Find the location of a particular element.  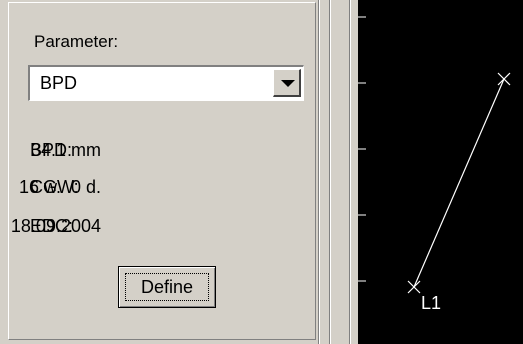

panel-edge-highlight is located at coordinates (319, 172).